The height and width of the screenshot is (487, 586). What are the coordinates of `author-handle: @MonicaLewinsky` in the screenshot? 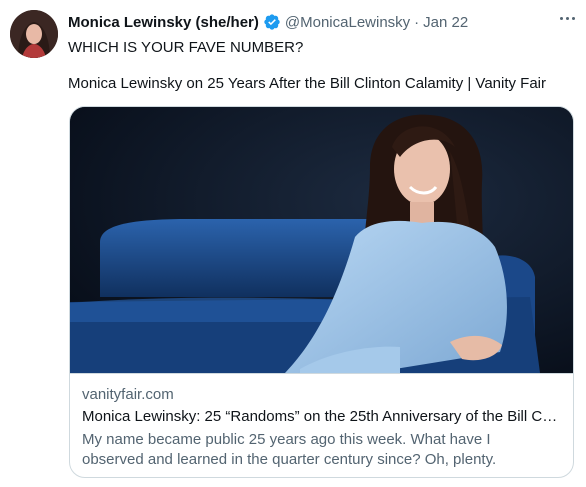 It's located at (347, 22).